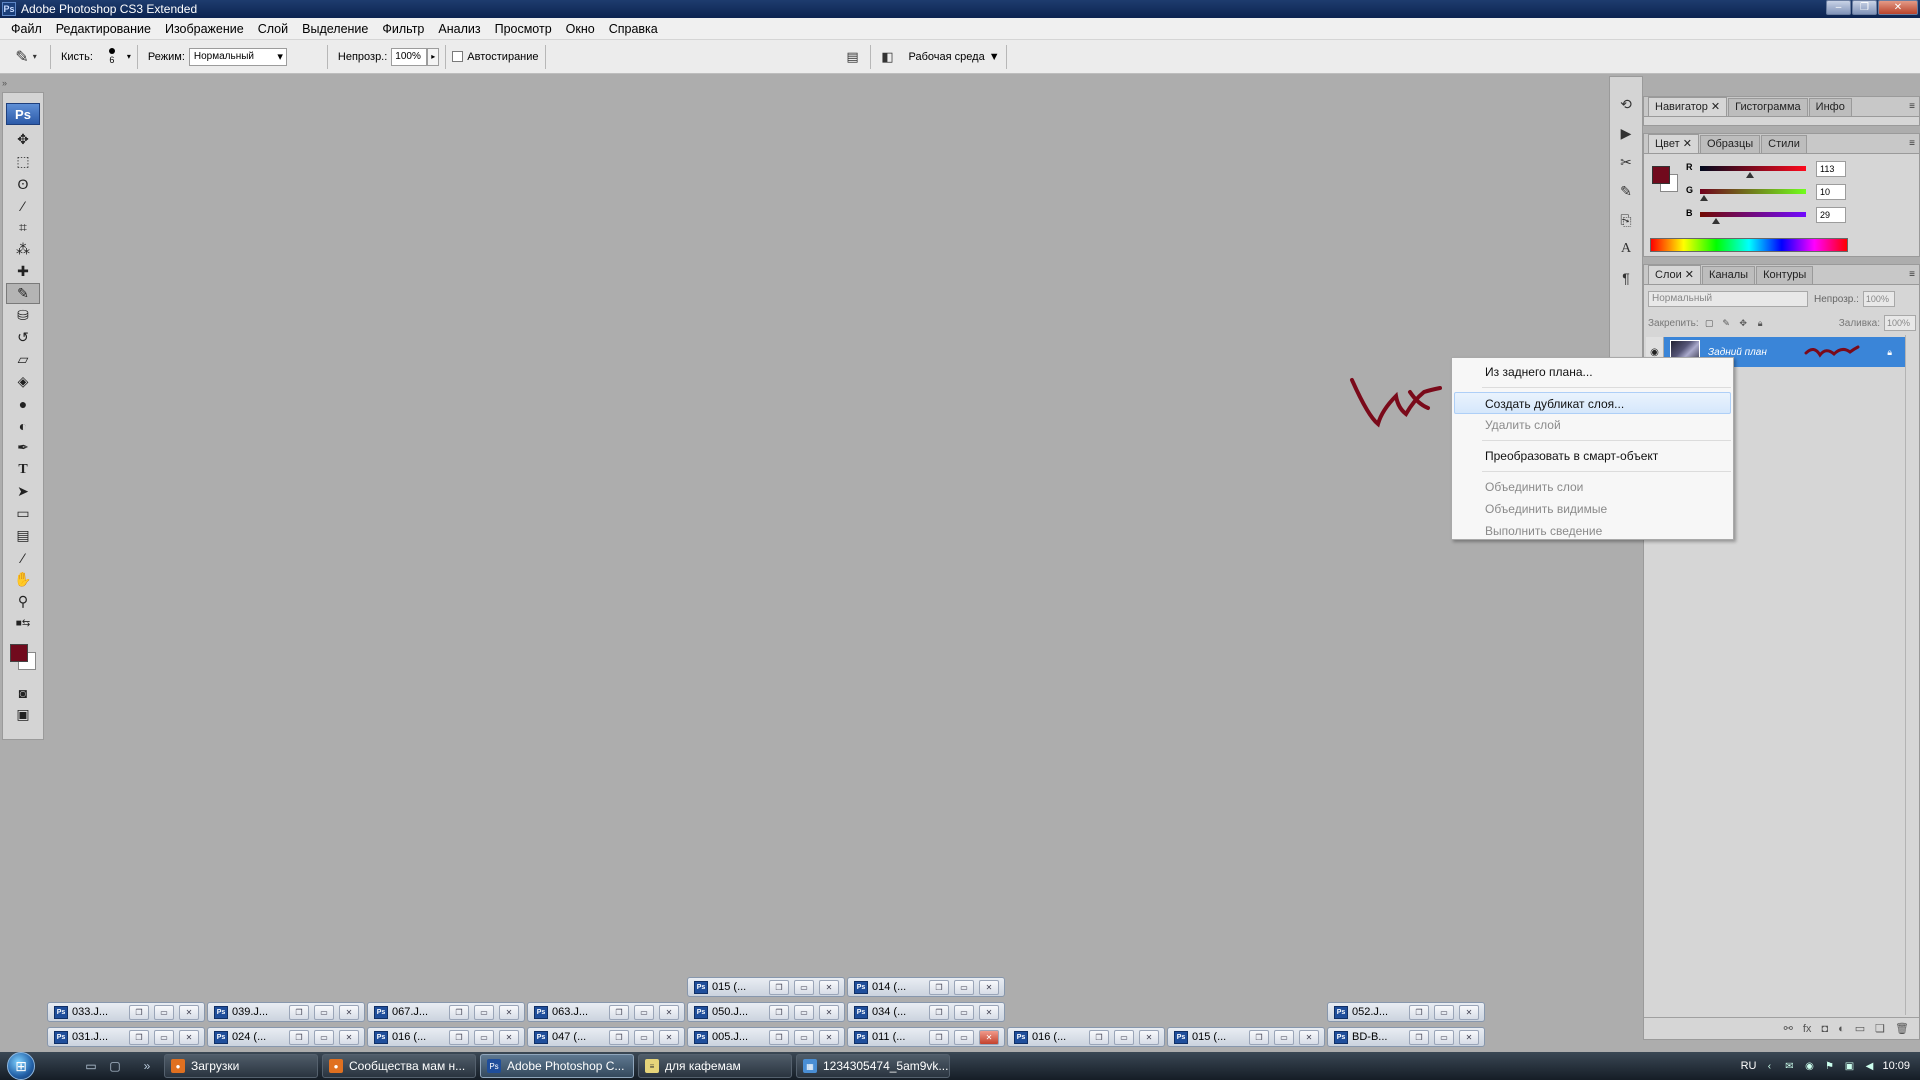  I want to click on eyedropper2-icon: ⁄, so click(23, 557).